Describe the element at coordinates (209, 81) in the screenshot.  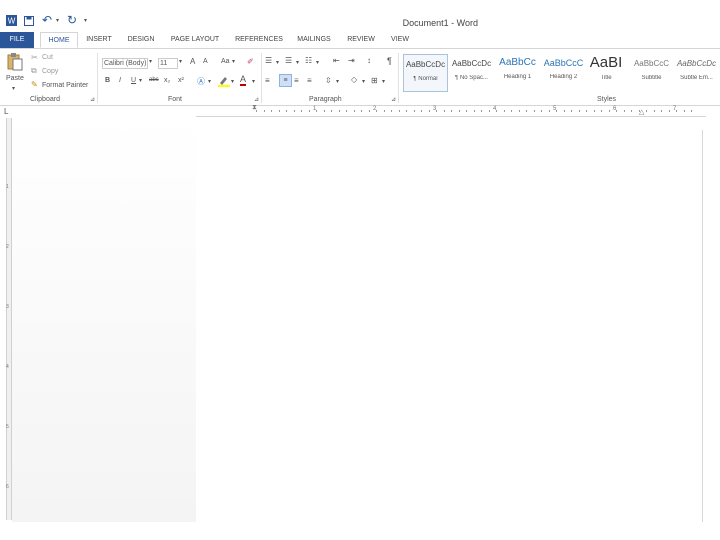
I see `text-effects-dropdown-icon: ▾` at that location.